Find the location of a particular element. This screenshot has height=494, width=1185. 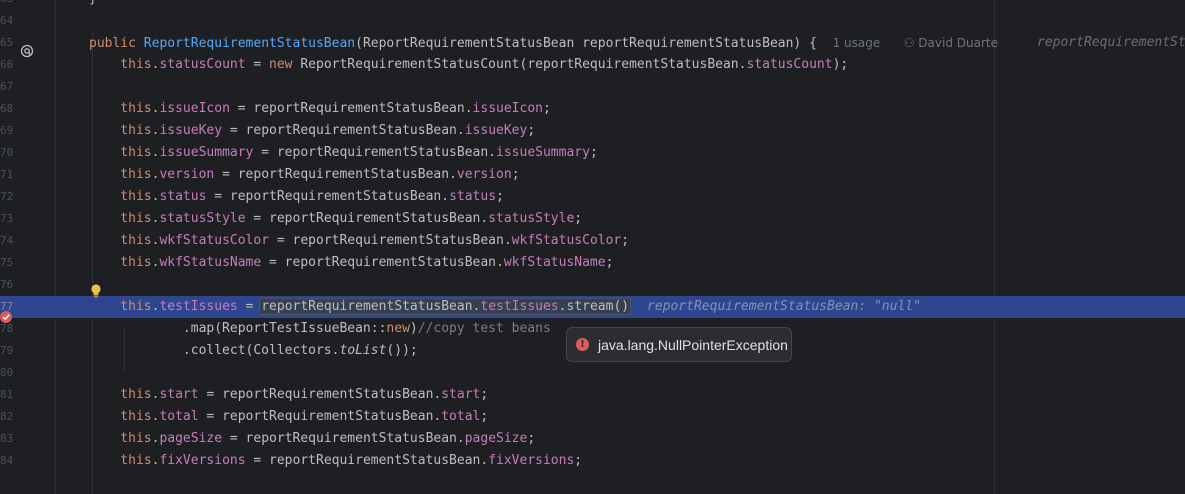

line-number: 73 is located at coordinates (6, 218).